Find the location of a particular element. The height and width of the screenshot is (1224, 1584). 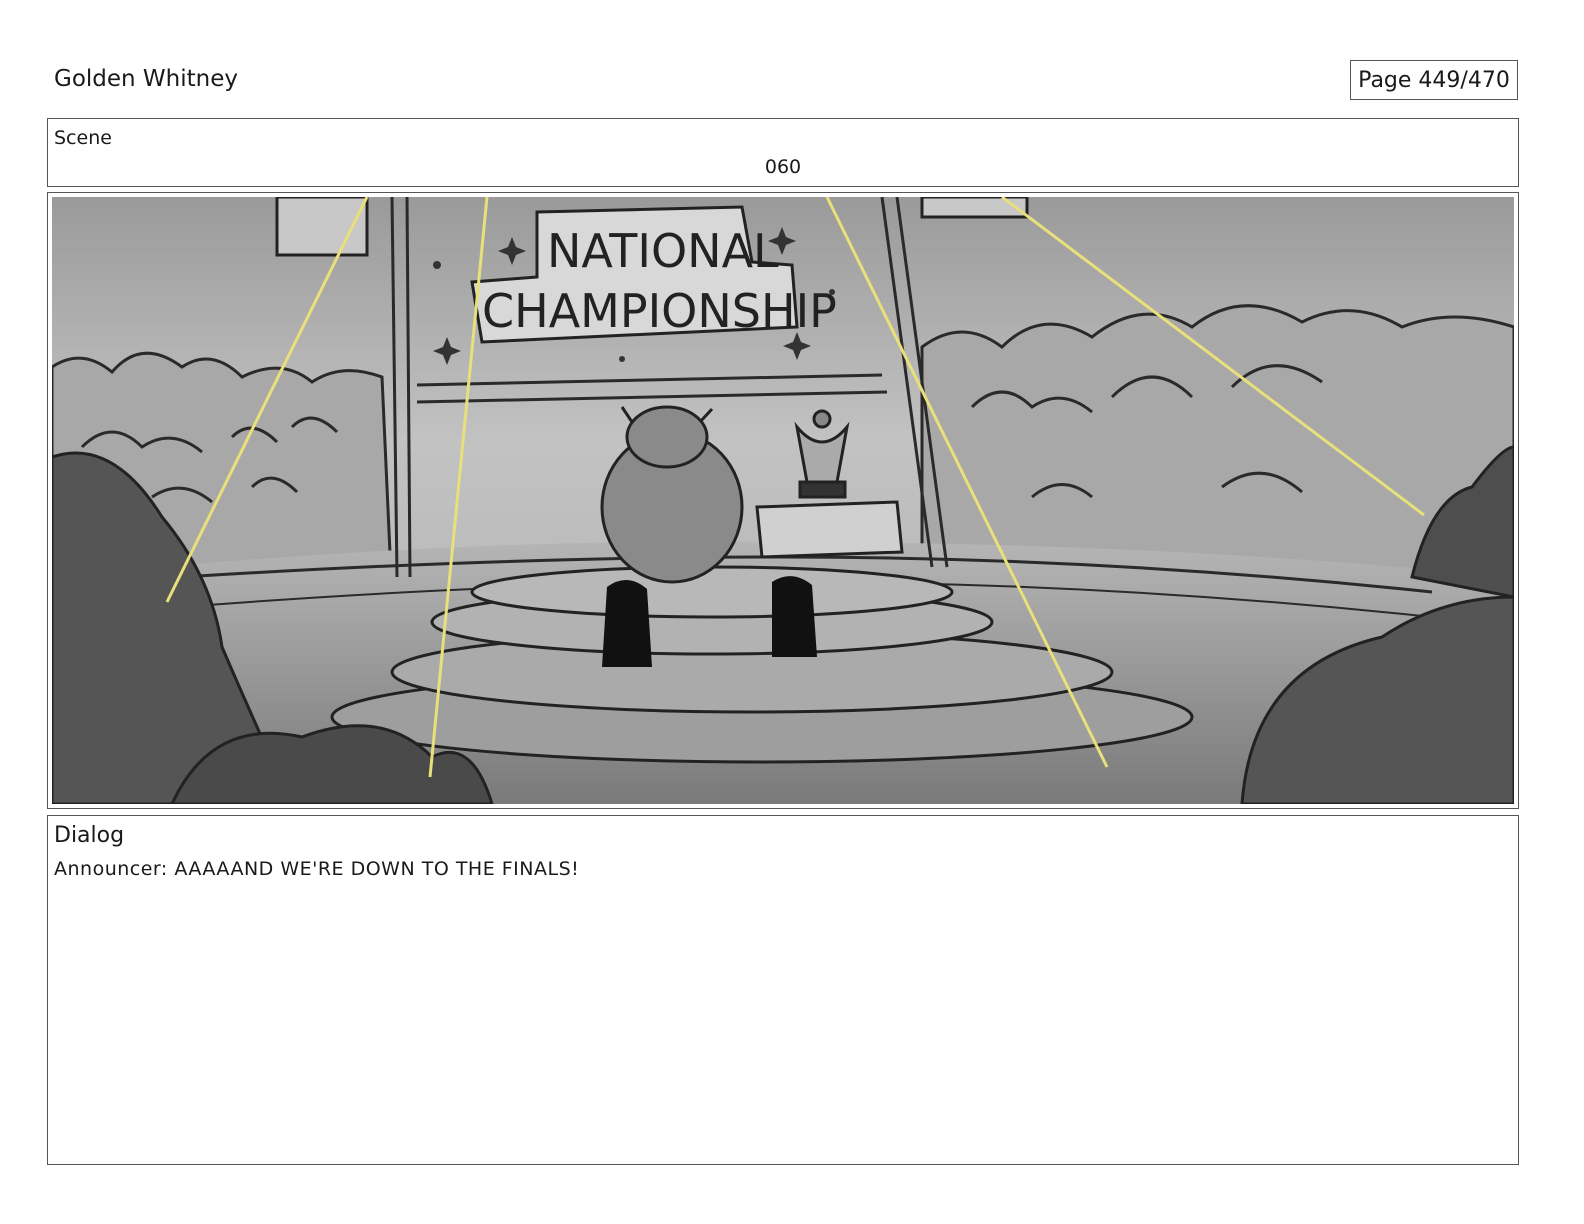

project-title: Golden Whitney is located at coordinates (146, 79).